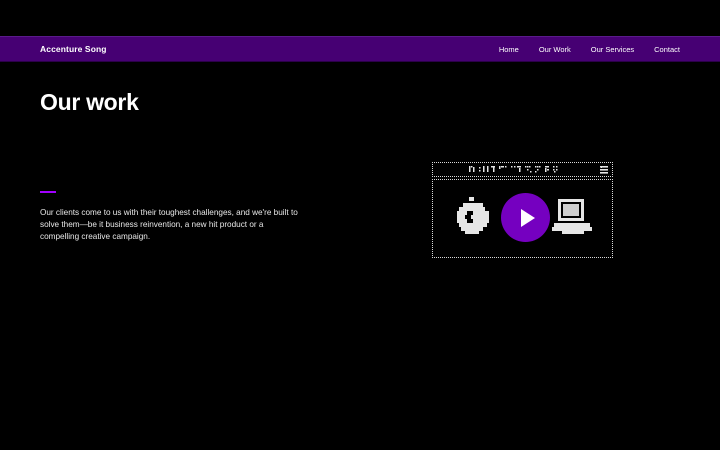  What do you see at coordinates (589, 49) in the screenshot?
I see `nav-links: Home Our Work Our Services Contact` at bounding box center [589, 49].